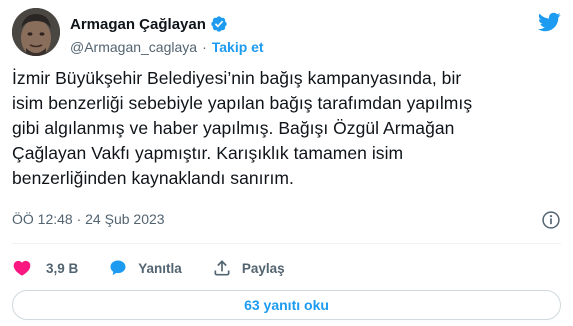  Describe the element at coordinates (133, 47) in the screenshot. I see `author-handle: @Armagan_caglaya` at that location.